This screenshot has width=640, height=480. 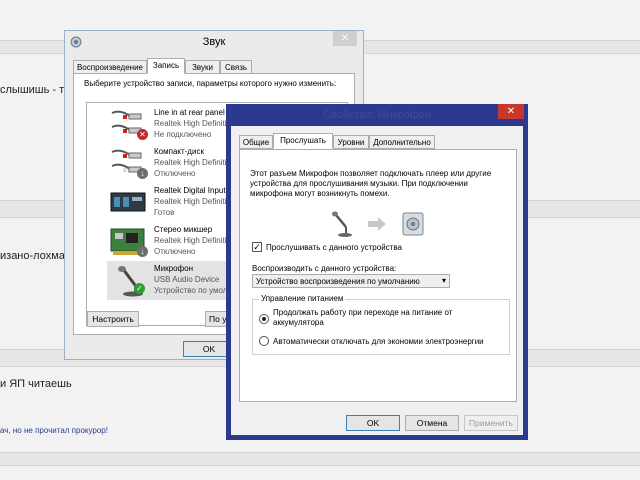 I want to click on tab-recording: Запись, so click(x=166, y=66).